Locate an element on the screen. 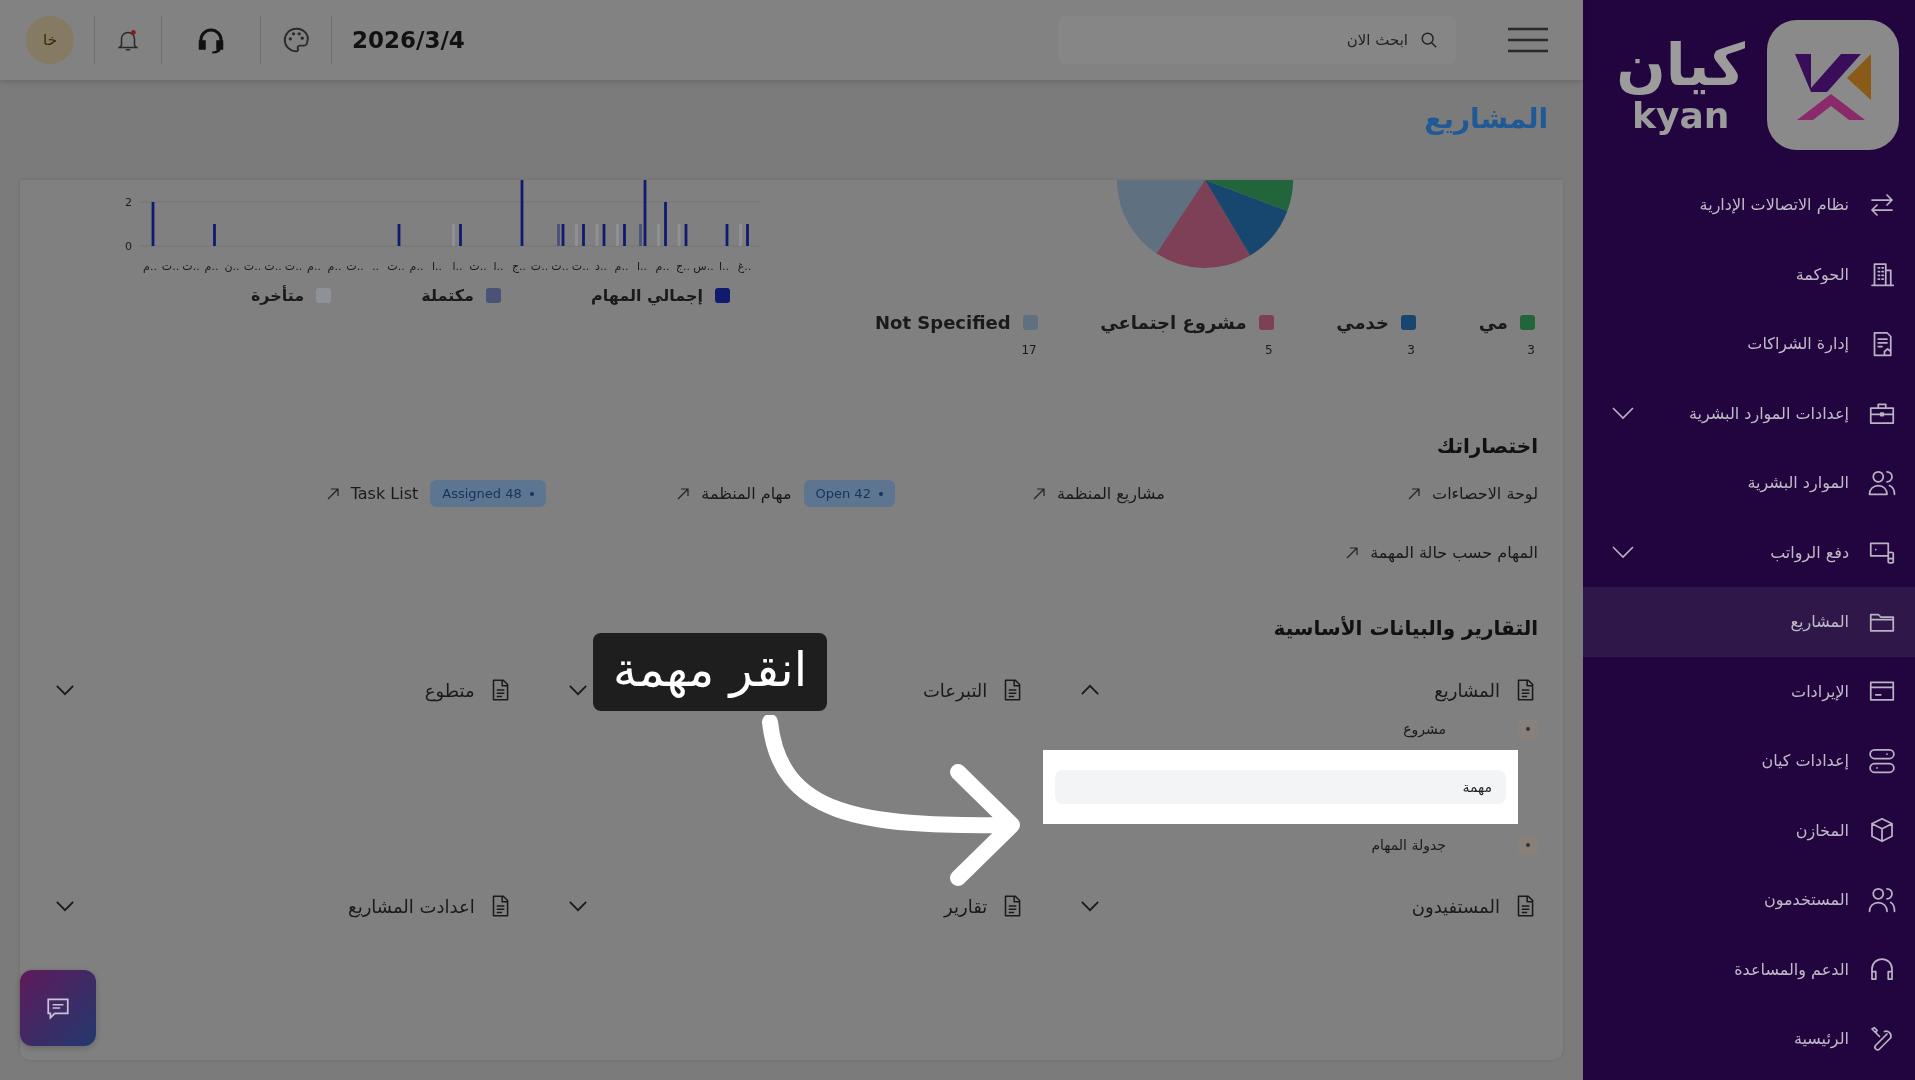 The height and width of the screenshot is (1080, 1915). axis-tick-label: 0 is located at coordinates (128, 246).